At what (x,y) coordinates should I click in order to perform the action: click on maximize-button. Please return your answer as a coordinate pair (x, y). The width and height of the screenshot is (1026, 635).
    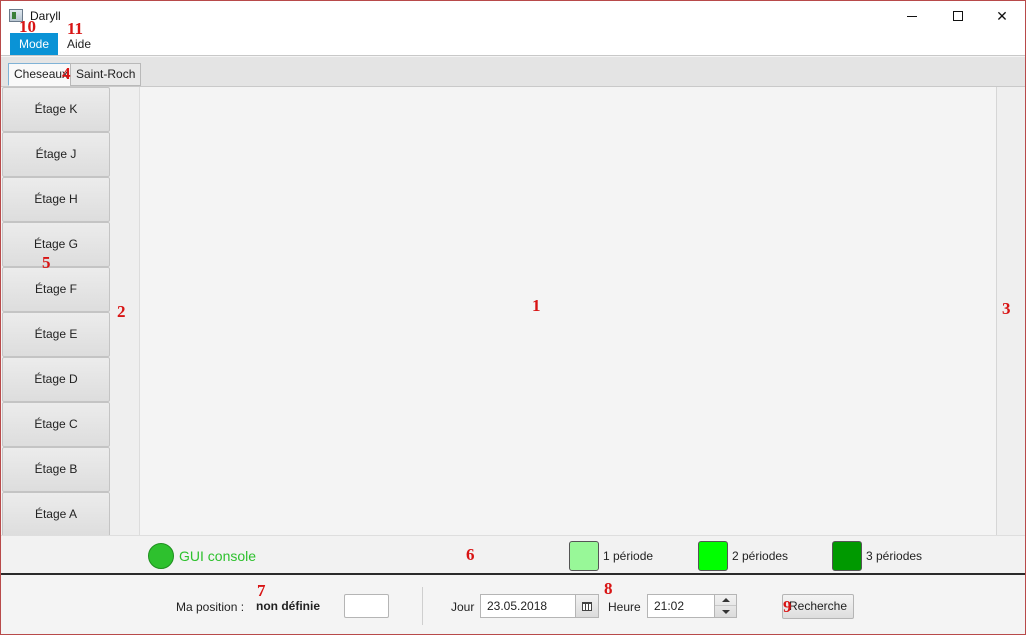
    Looking at the image, I should click on (958, 16).